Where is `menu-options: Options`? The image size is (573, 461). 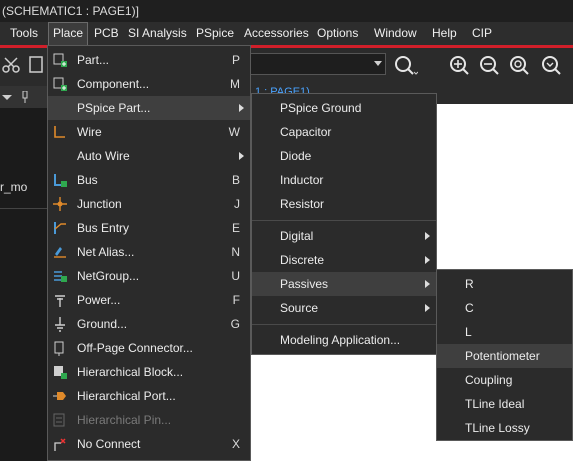 menu-options: Options is located at coordinates (337, 33).